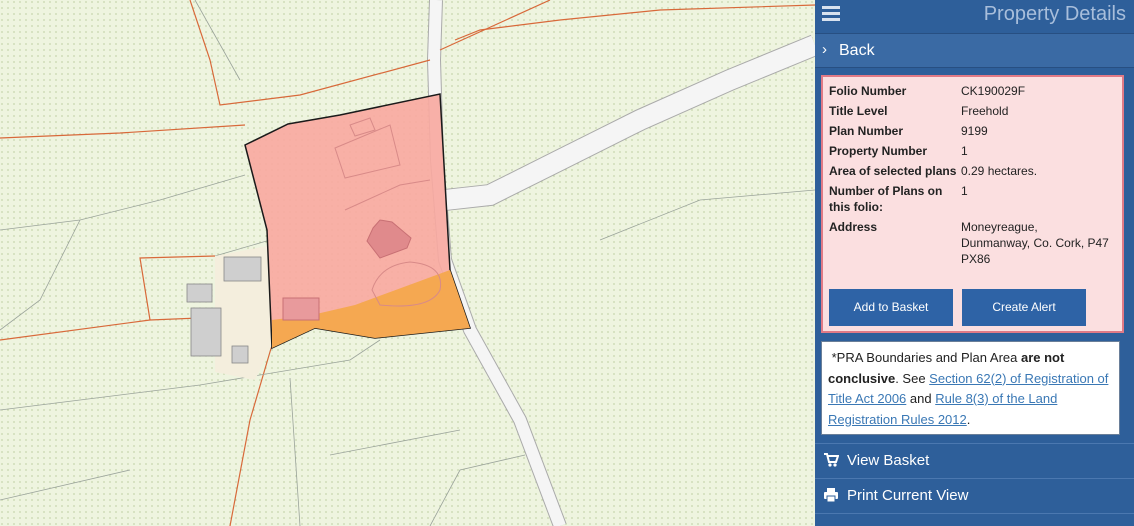 The height and width of the screenshot is (526, 1134). What do you see at coordinates (974, 50) in the screenshot?
I see `back-button: › Back` at bounding box center [974, 50].